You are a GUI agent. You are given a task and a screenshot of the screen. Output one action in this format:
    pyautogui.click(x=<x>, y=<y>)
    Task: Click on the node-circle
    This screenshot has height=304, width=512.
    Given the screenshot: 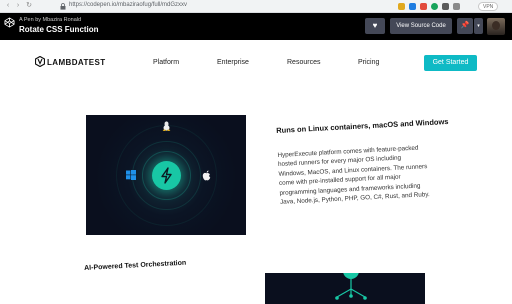 What is the action you would take?
    pyautogui.click(x=351, y=276)
    